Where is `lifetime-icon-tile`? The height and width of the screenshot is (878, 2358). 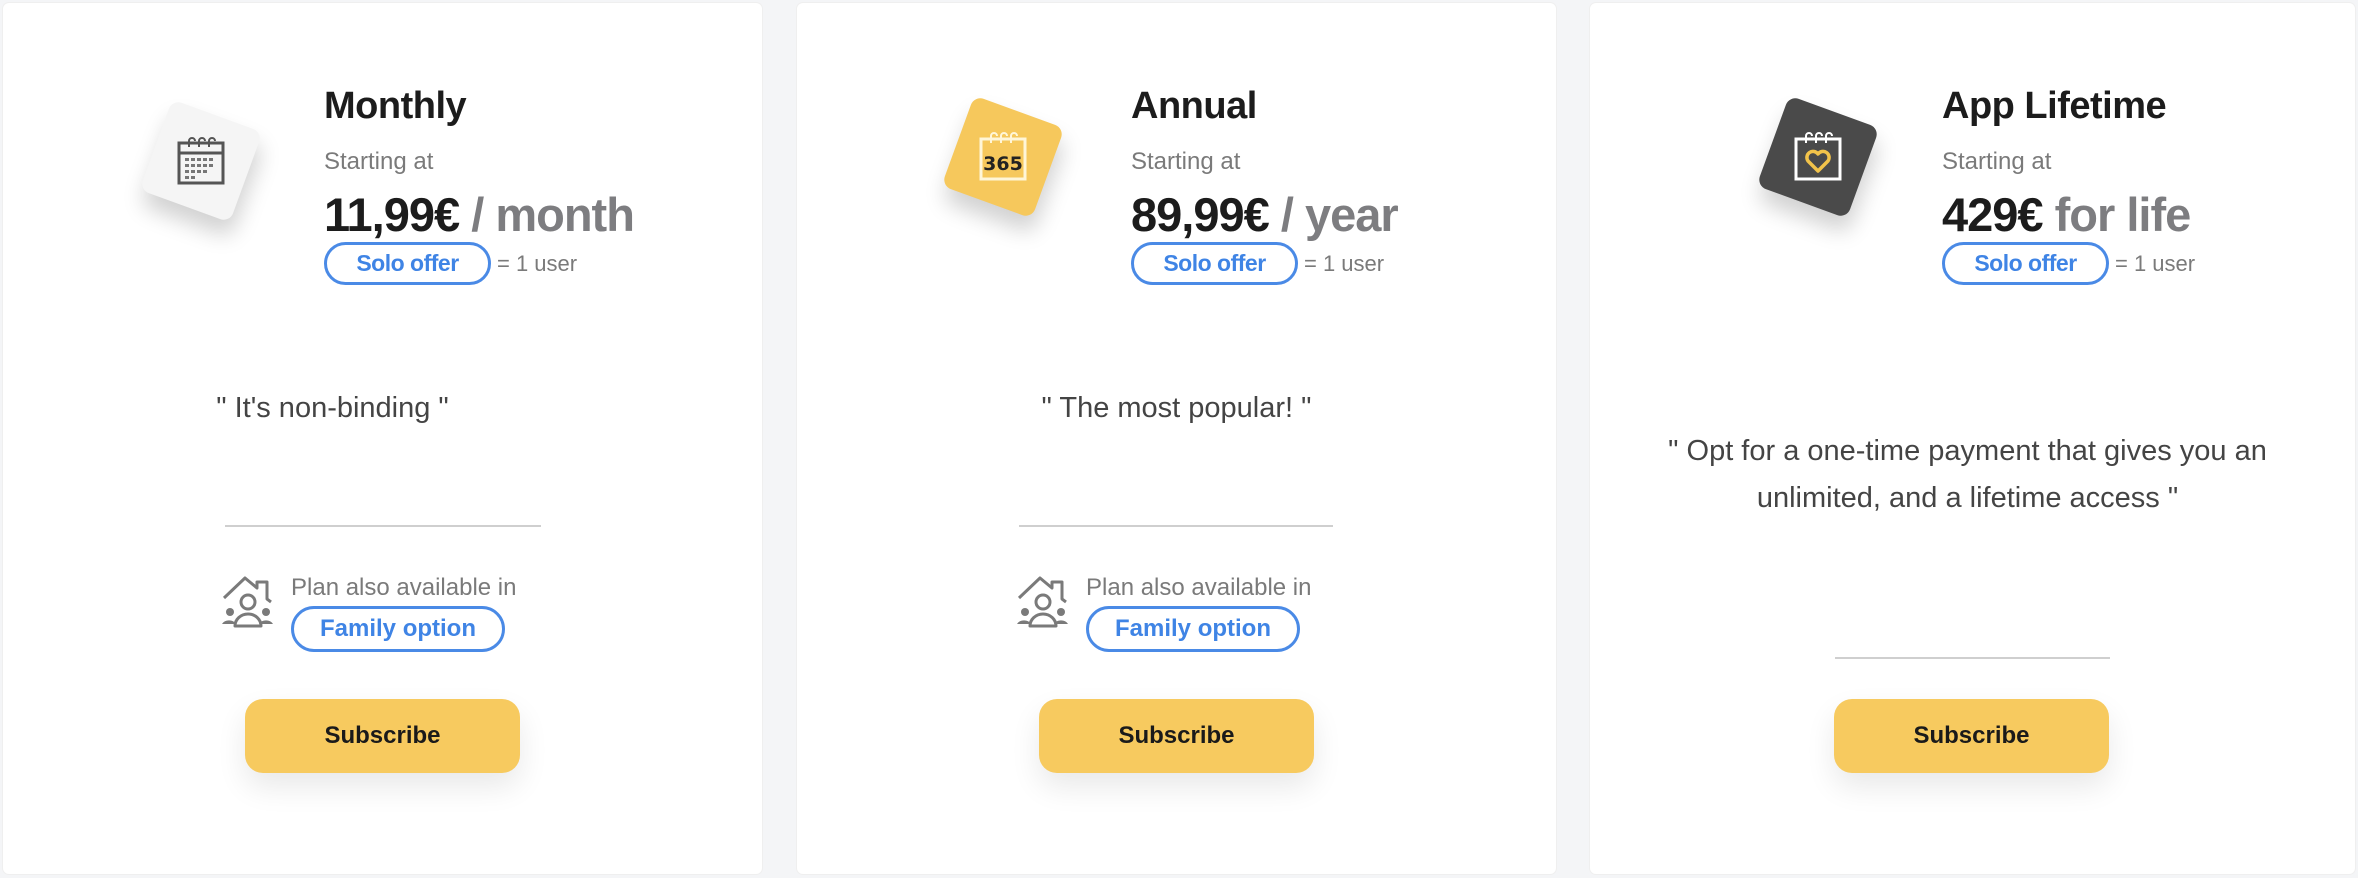 lifetime-icon-tile is located at coordinates (1818, 157).